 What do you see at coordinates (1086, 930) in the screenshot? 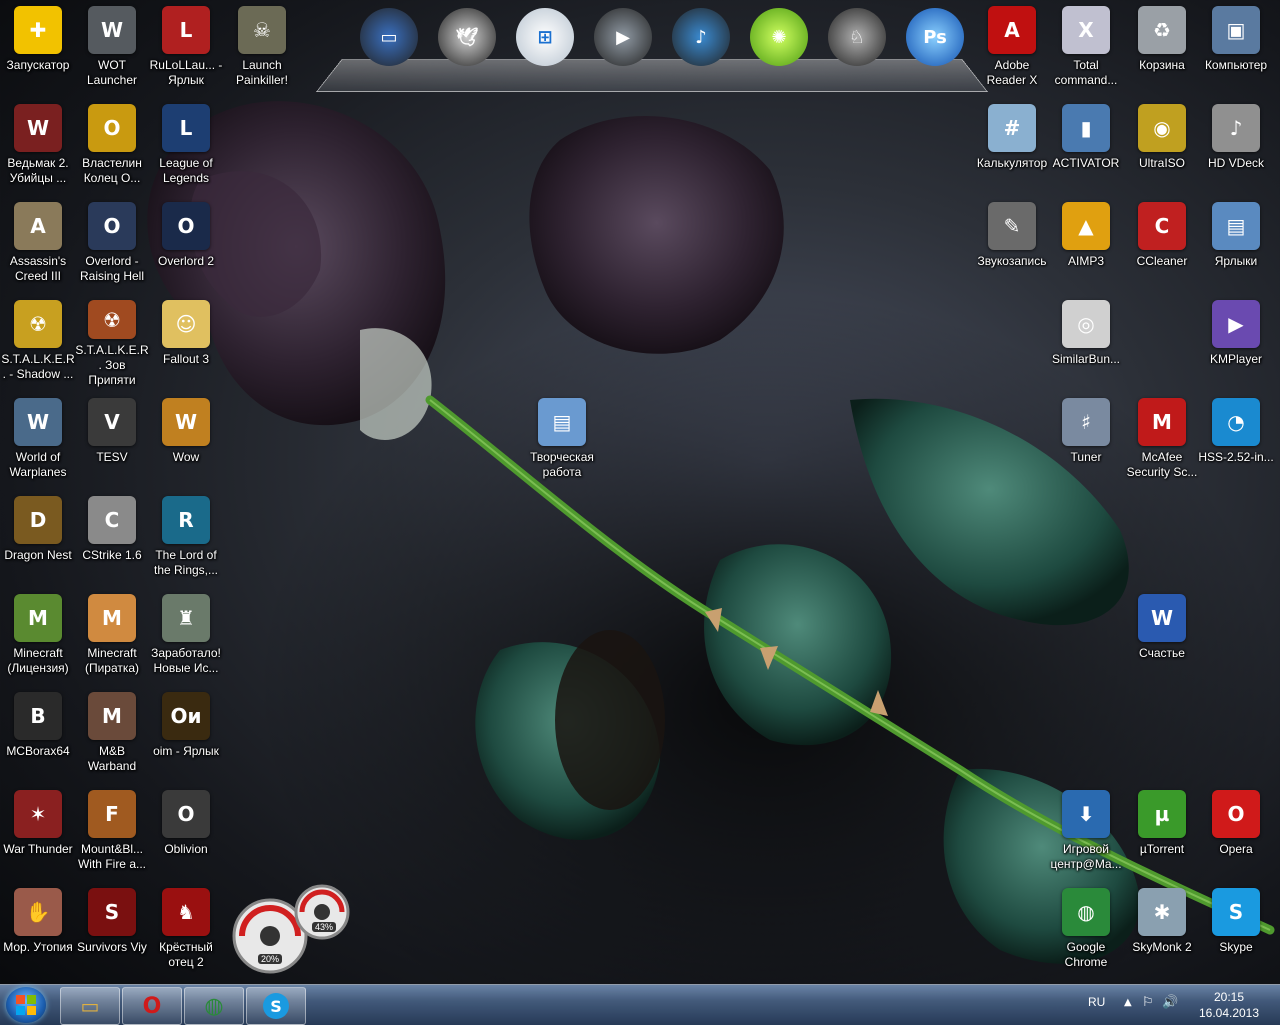
I see `desktop-shortcut: ◍ Google Chrome` at bounding box center [1086, 930].